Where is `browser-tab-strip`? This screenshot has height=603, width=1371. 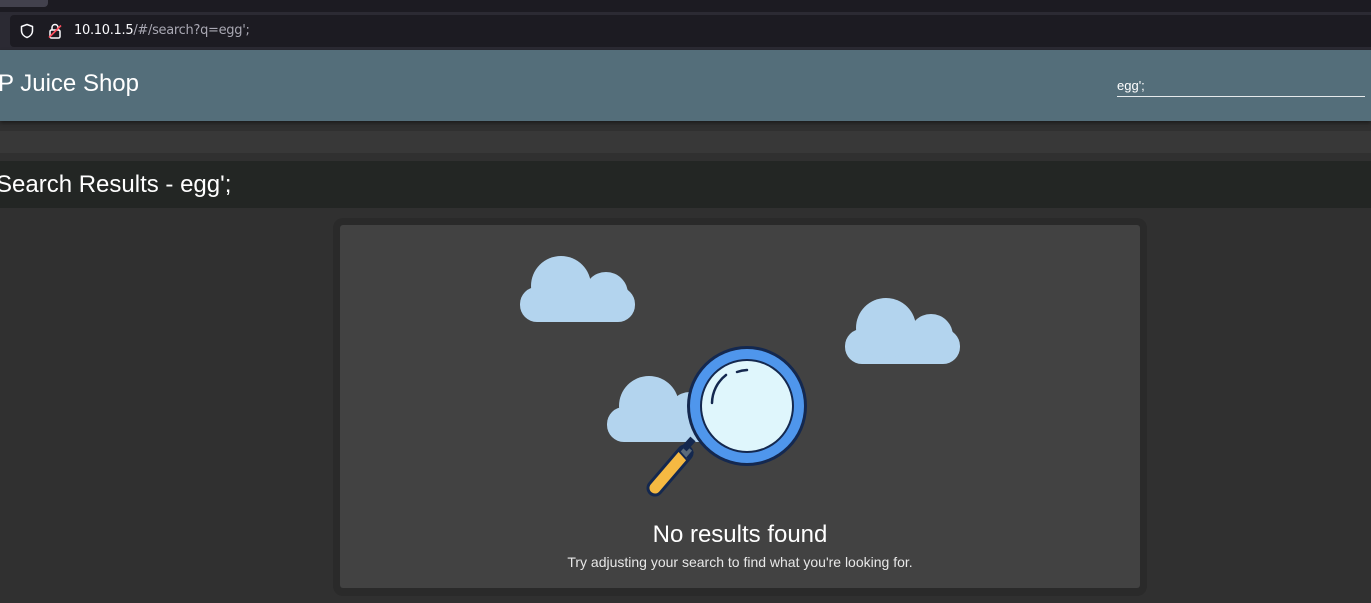
browser-tab-strip is located at coordinates (685, 6).